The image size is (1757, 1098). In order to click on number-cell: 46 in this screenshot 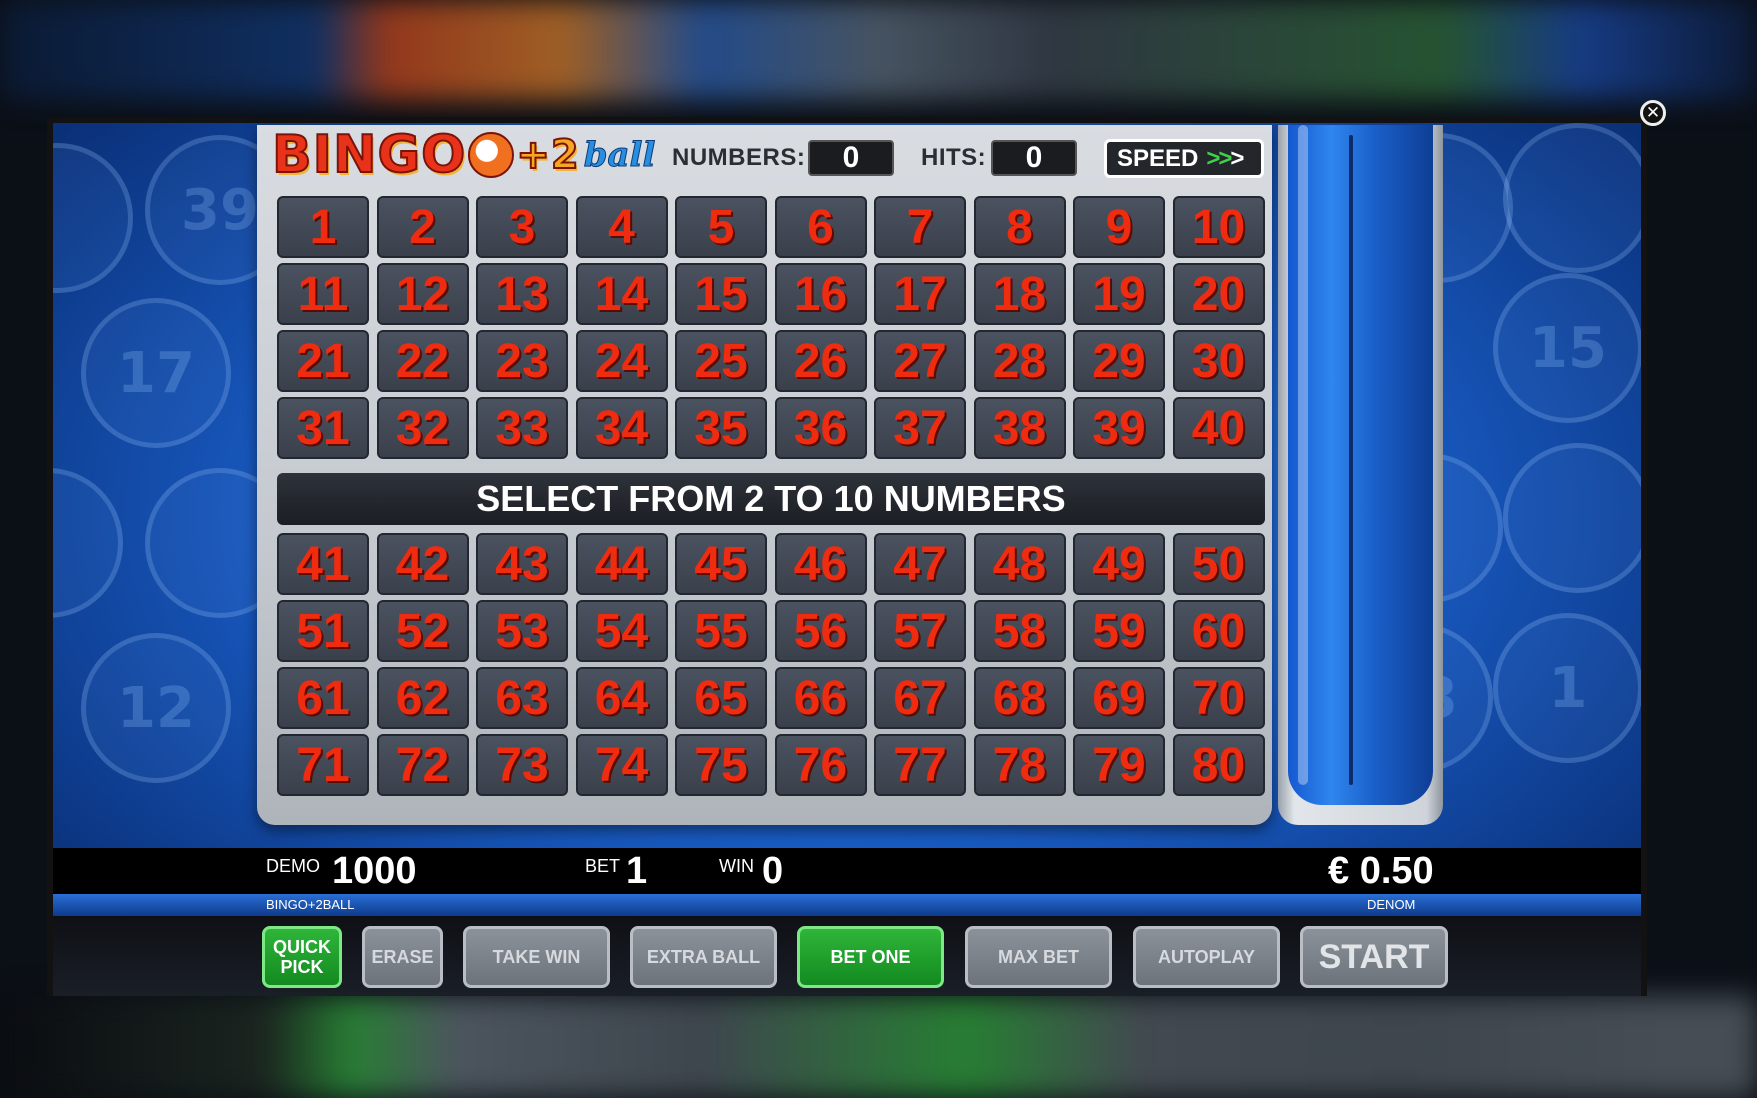, I will do `click(820, 564)`.